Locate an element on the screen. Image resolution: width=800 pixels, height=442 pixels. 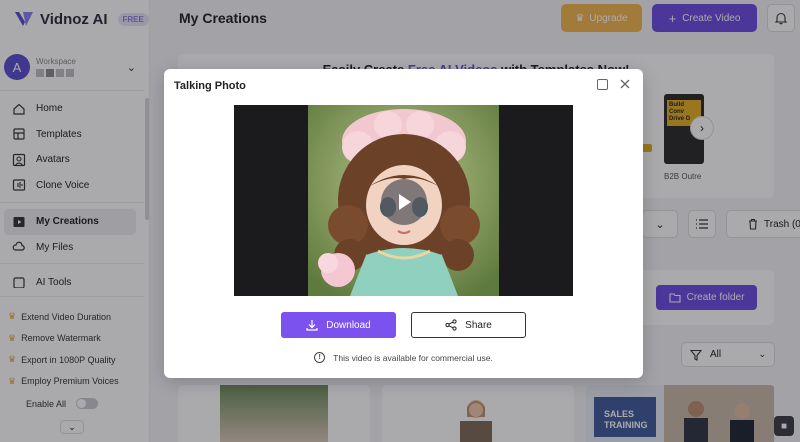
download-label: Download is located at coordinates (348, 325).